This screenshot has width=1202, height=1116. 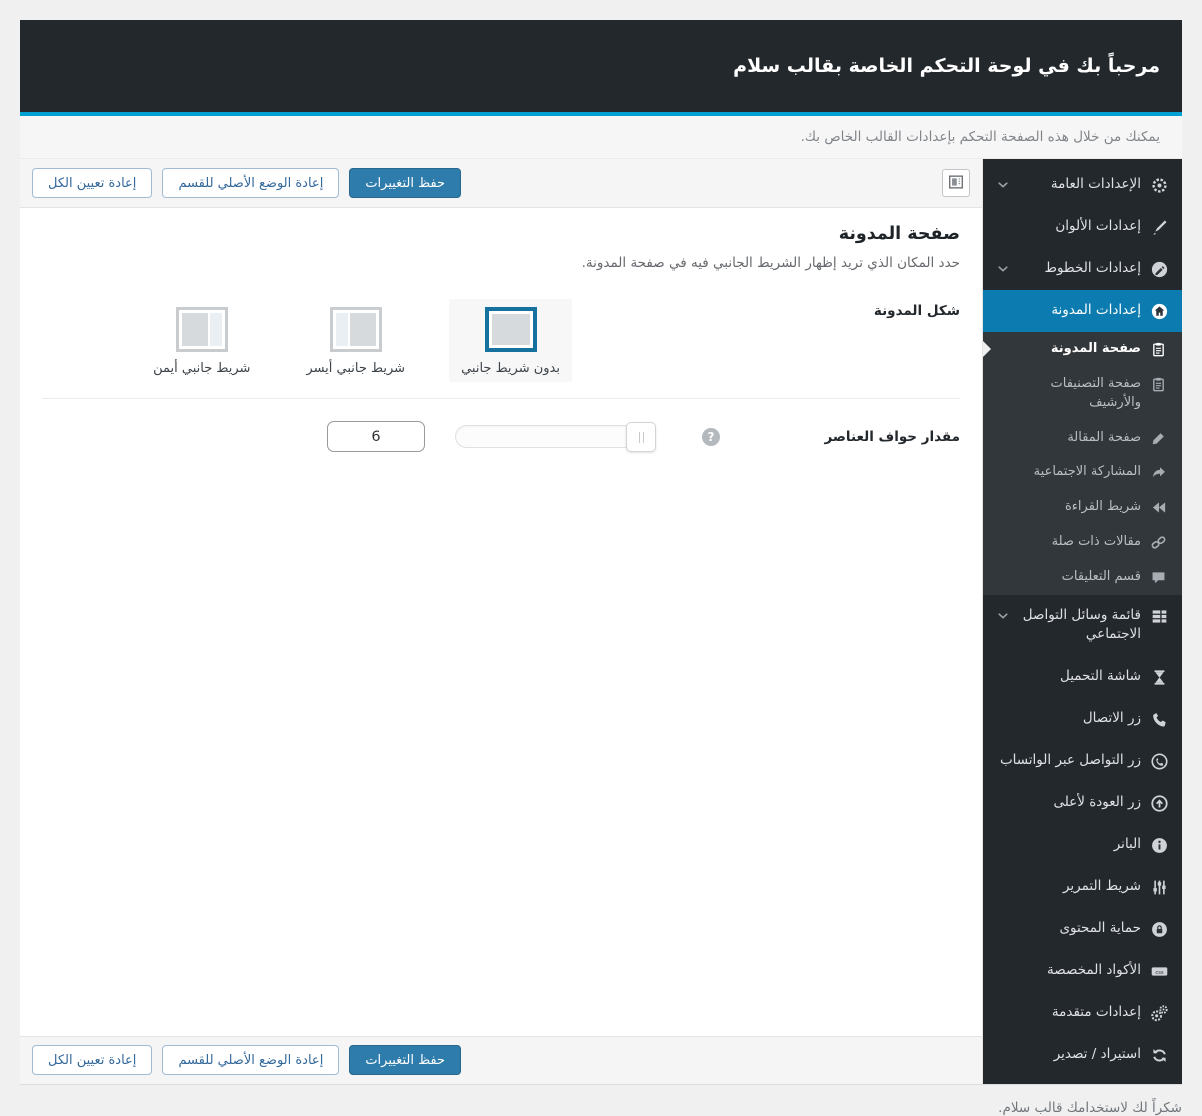 I want to click on sidebar-item-label: إعدادات الخطوط, so click(x=1092, y=268).